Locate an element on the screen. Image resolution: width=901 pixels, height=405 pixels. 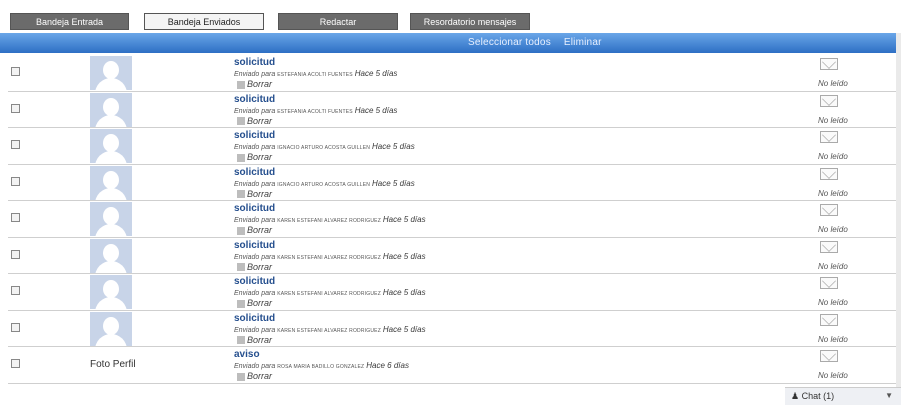
delete-link: Eliminar is located at coordinates (583, 42).